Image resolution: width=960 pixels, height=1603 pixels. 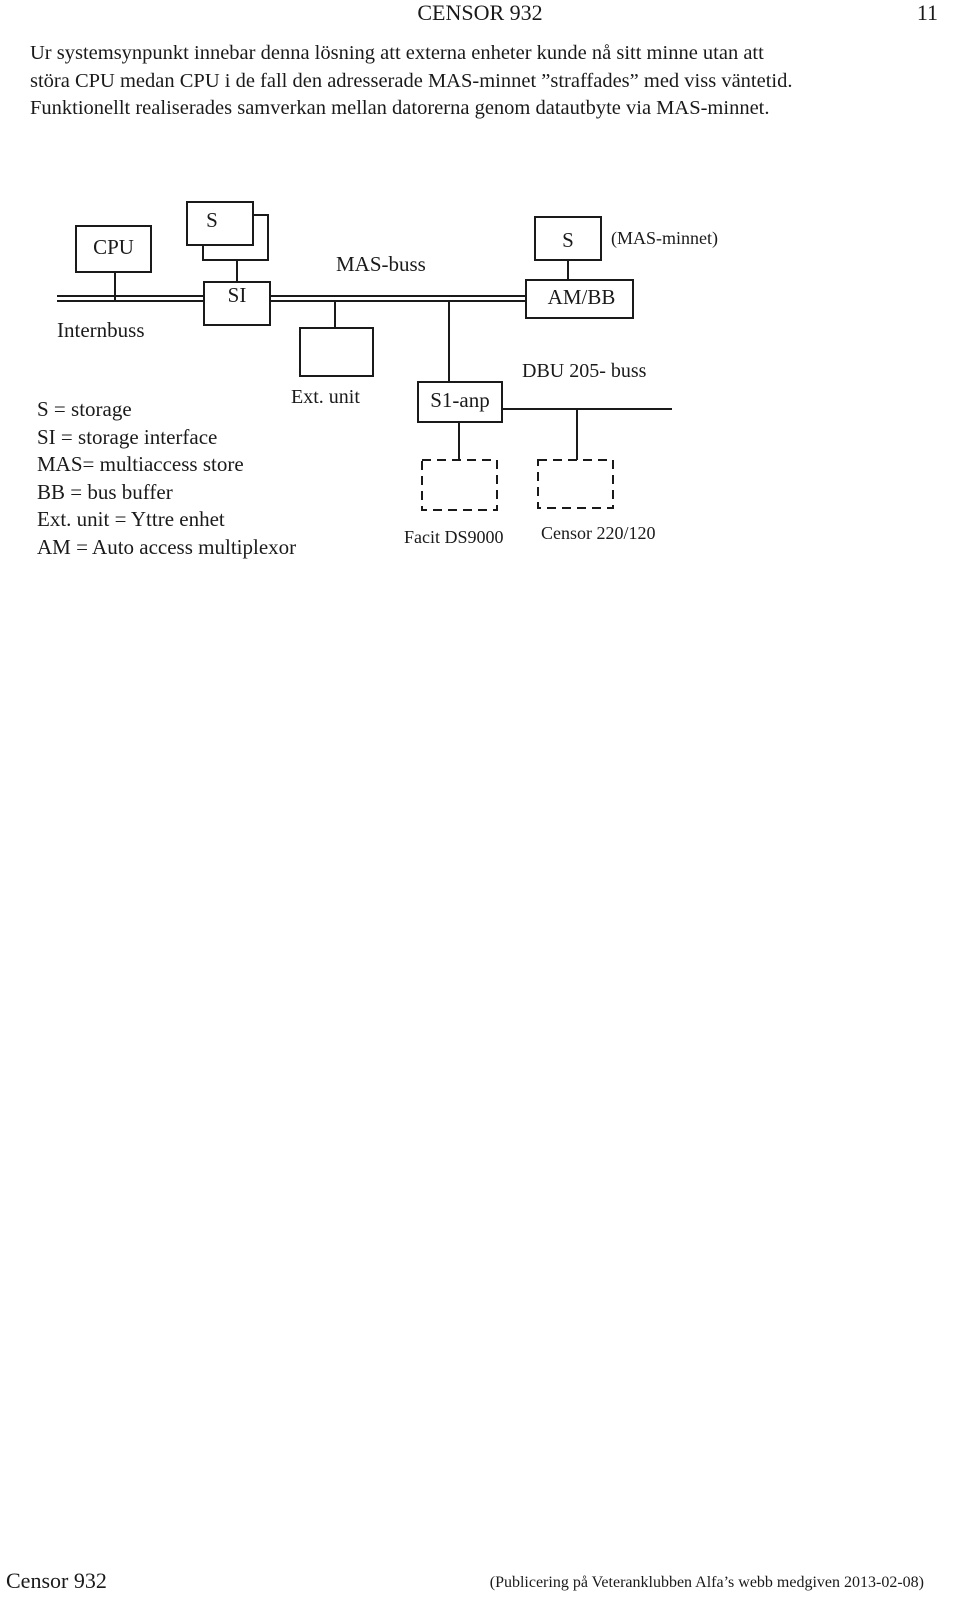 I want to click on s1-anp-label: S1-anp, so click(x=460, y=400).